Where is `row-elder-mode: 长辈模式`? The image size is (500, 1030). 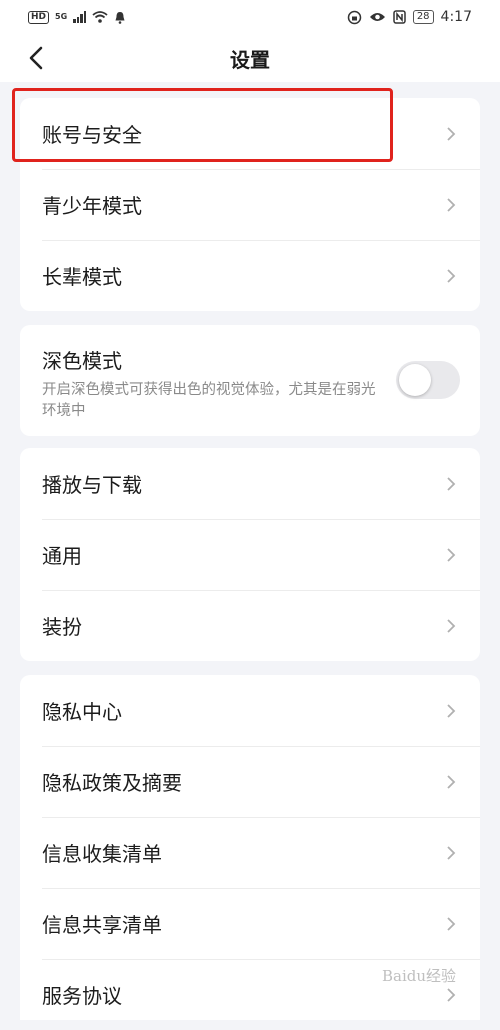 row-elder-mode: 长辈模式 is located at coordinates (250, 275).